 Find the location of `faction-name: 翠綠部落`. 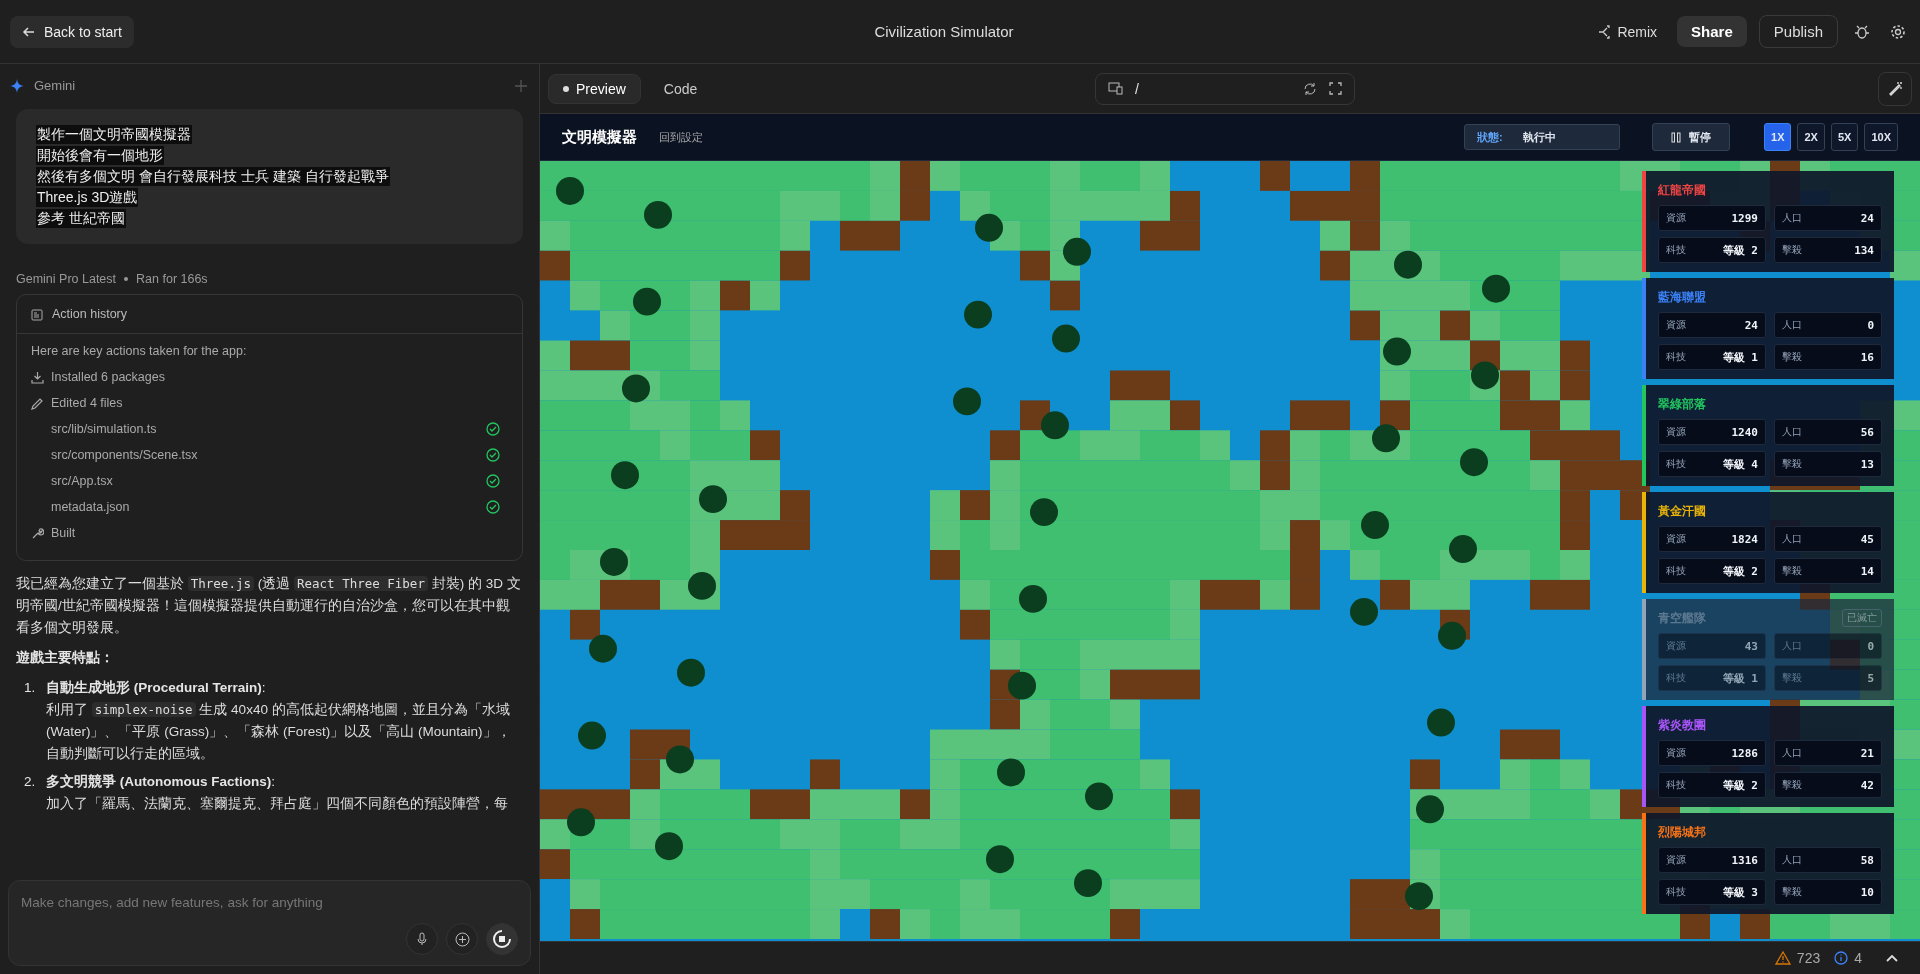

faction-name: 翠綠部落 is located at coordinates (1682, 404).